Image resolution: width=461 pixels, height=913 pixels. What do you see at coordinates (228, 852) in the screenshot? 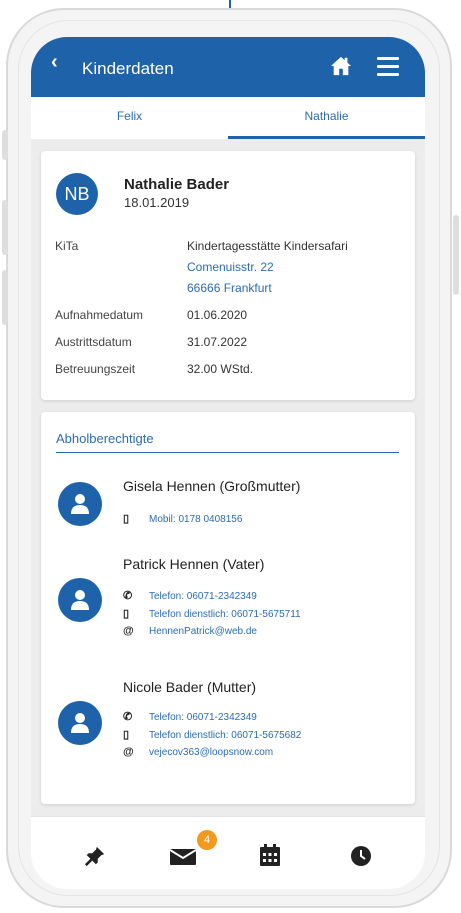
I see `bottom-nav: 4` at bounding box center [228, 852].